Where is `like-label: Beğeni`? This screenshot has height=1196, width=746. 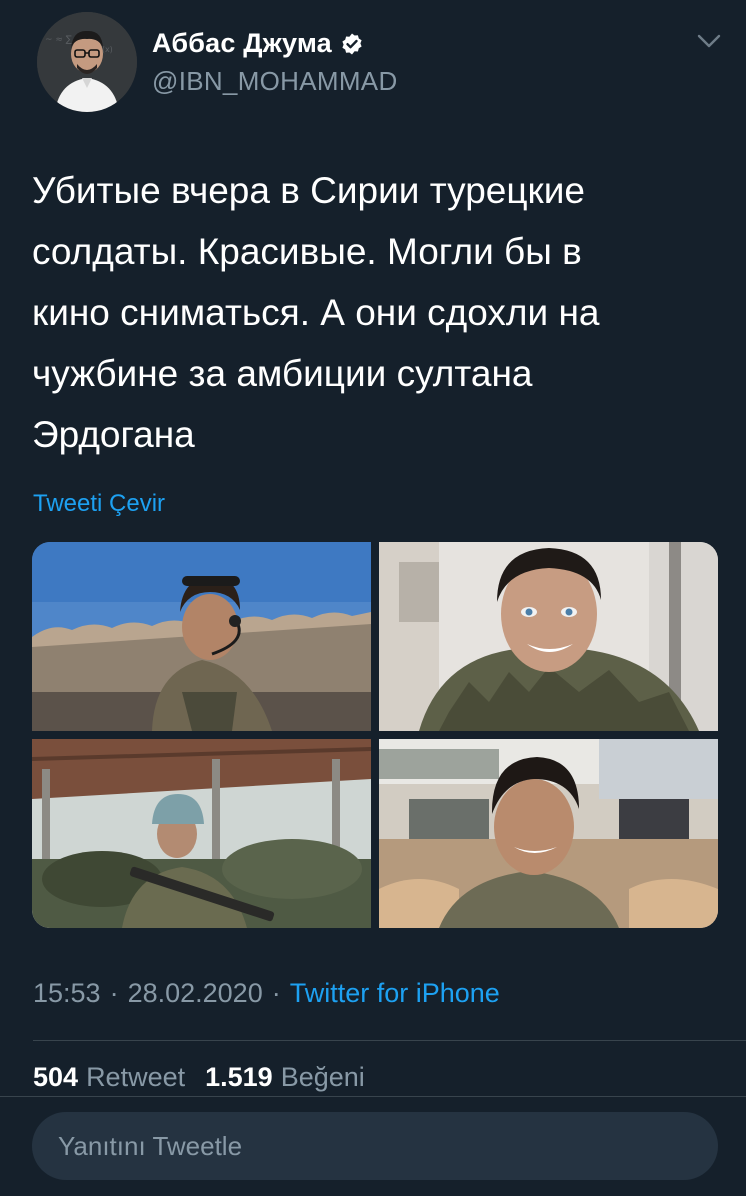 like-label: Beğeni is located at coordinates (322, 1077).